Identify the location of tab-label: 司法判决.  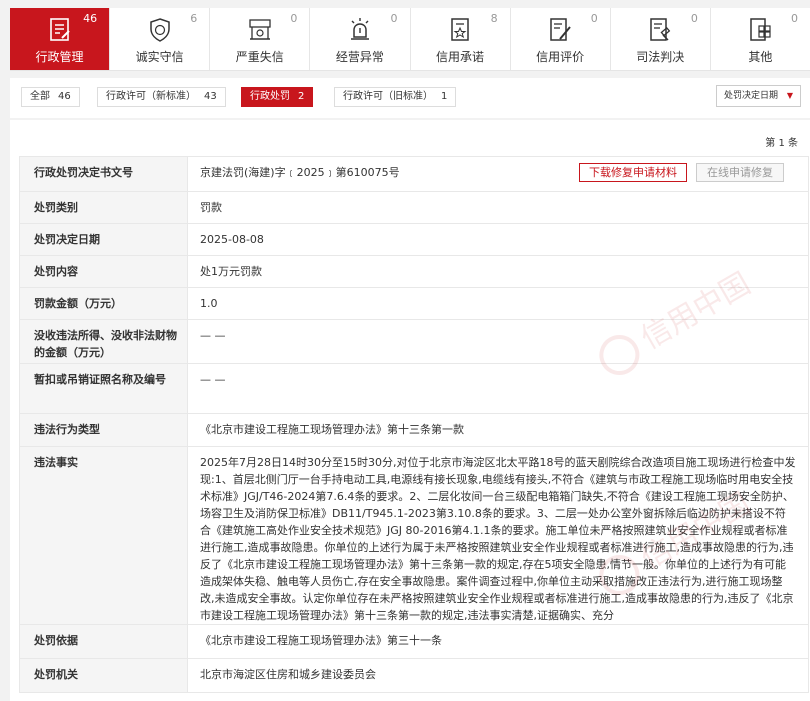
(660, 57).